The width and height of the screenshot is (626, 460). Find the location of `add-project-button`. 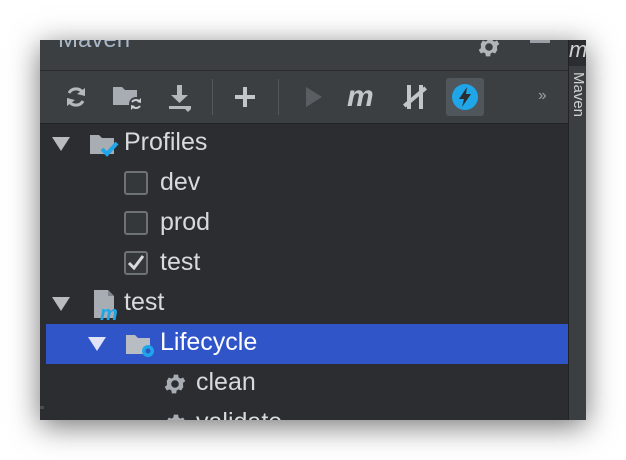

add-project-button is located at coordinates (245, 97).